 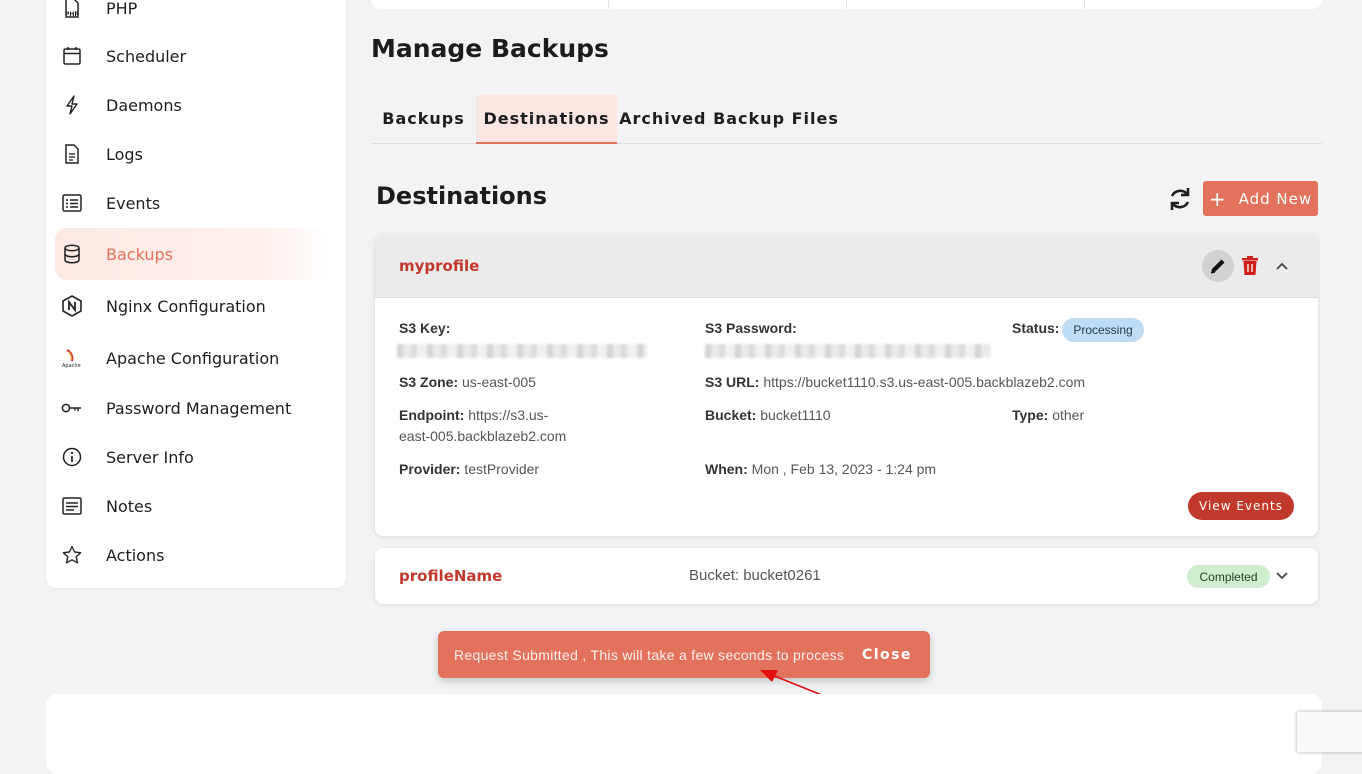 I want to click on sidebar-item-actions: Actions, so click(x=192, y=555).